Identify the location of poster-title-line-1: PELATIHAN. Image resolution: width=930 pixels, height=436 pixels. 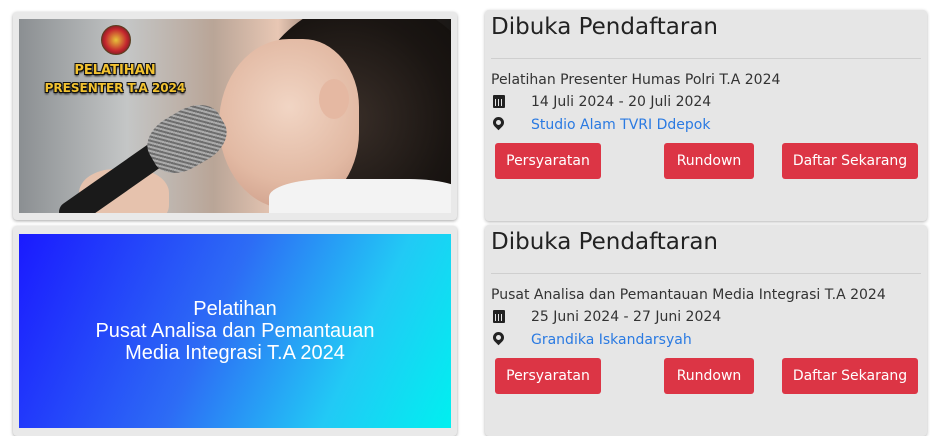
(115, 70).